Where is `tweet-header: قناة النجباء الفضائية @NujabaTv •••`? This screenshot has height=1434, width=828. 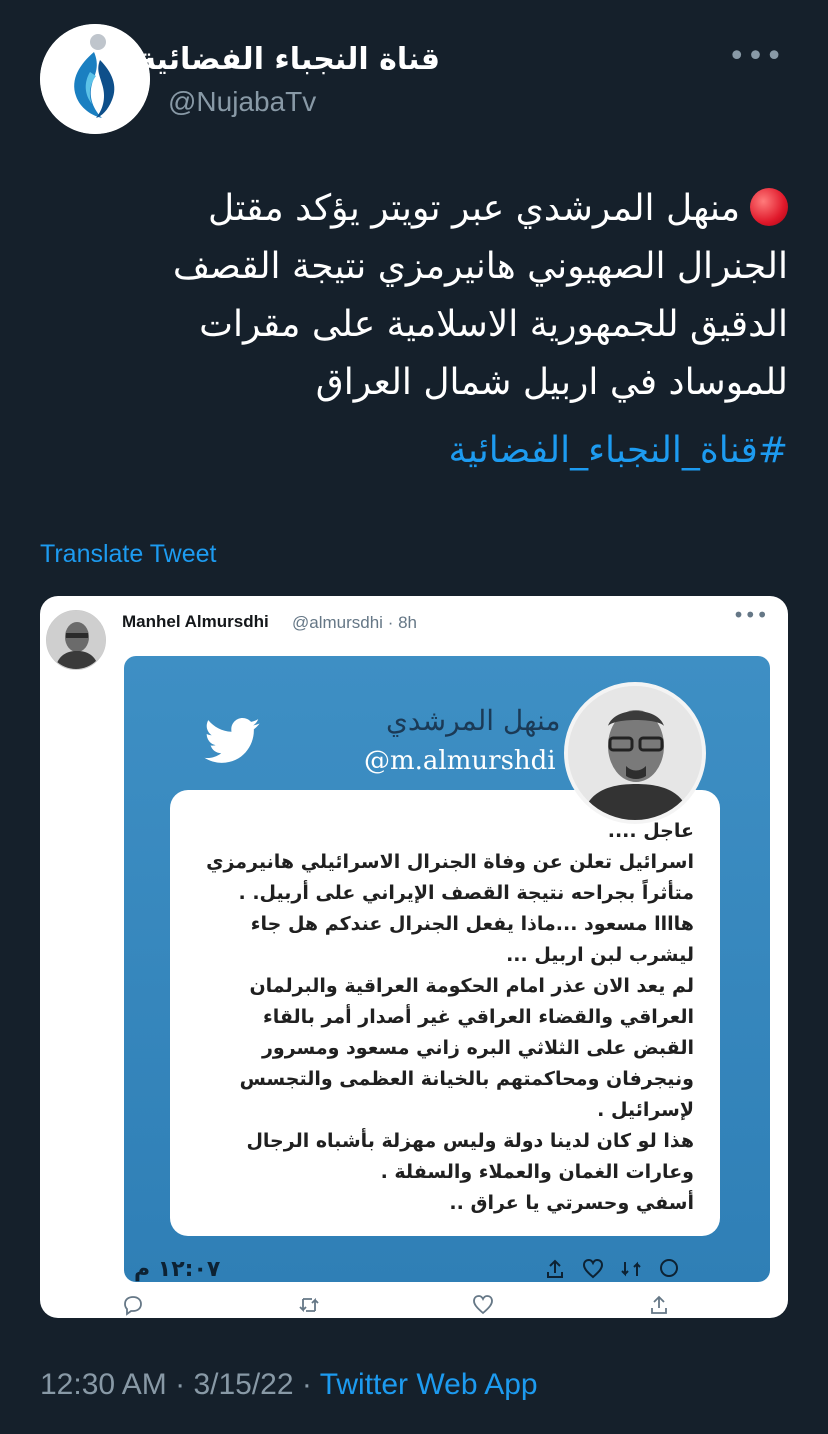 tweet-header: قناة النجباء الفضائية @NujabaTv ••• is located at coordinates (420, 80).